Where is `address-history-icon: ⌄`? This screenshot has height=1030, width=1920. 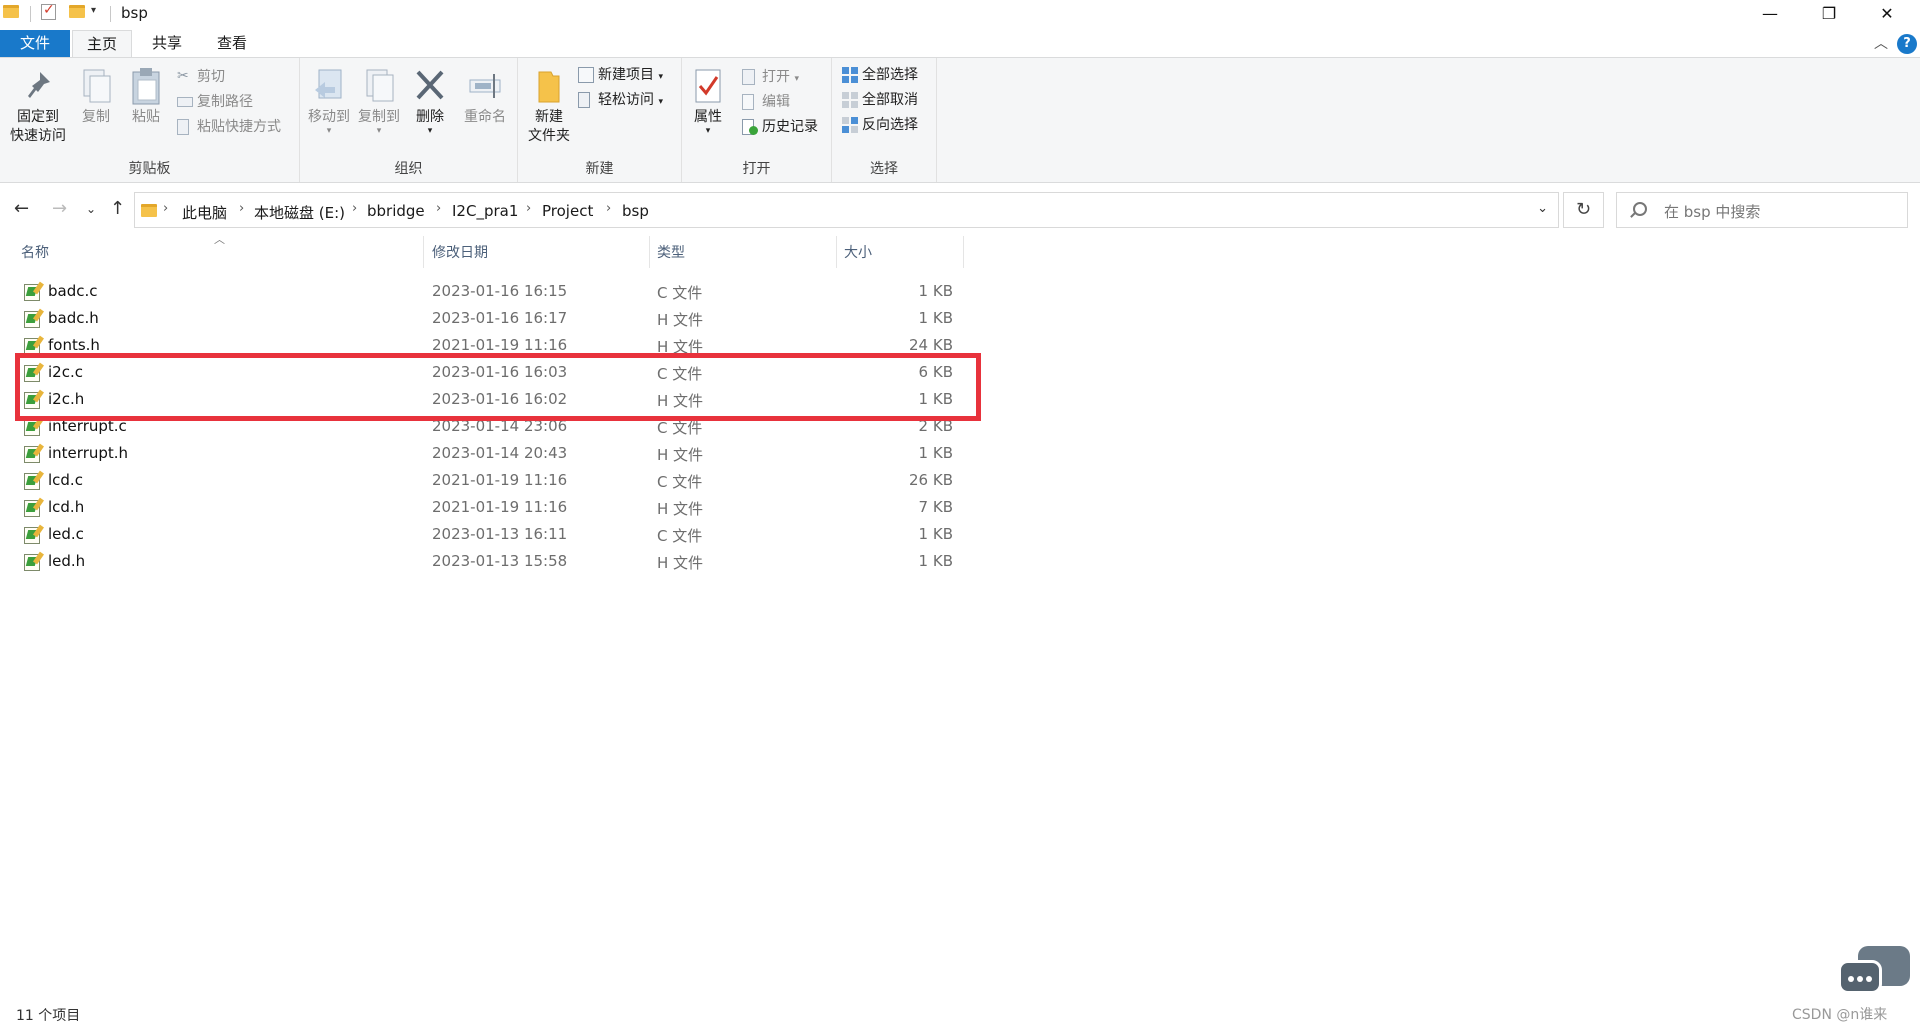 address-history-icon: ⌄ is located at coordinates (1542, 208).